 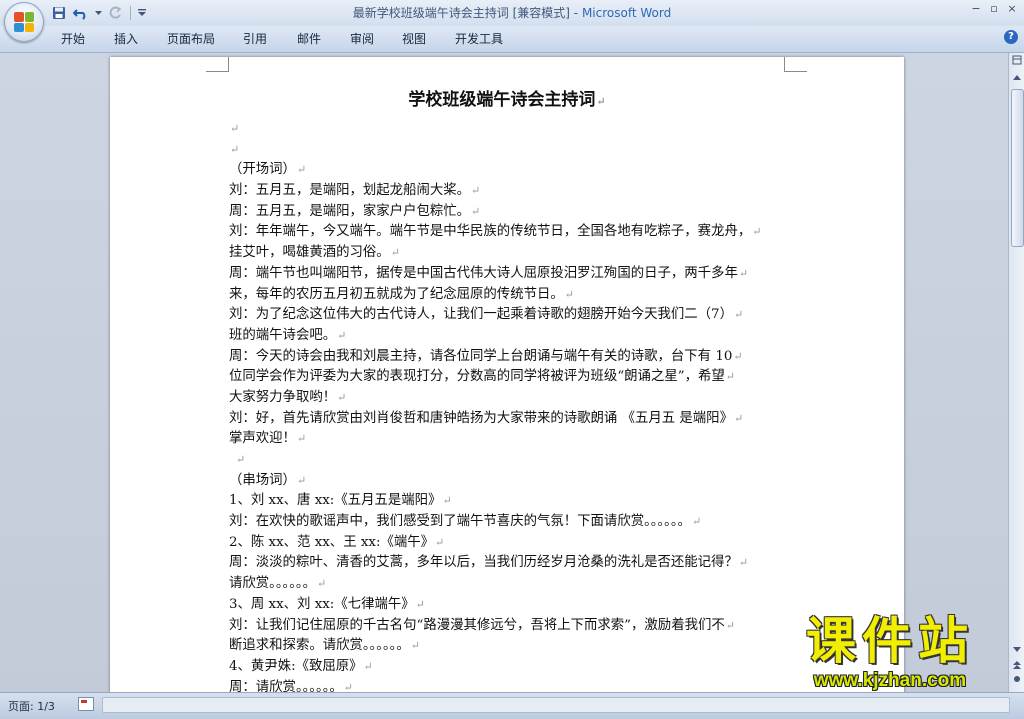 I want to click on document-line: 周：五月五，是端阳，家家户户包粽忙。↵, so click(x=509, y=212).